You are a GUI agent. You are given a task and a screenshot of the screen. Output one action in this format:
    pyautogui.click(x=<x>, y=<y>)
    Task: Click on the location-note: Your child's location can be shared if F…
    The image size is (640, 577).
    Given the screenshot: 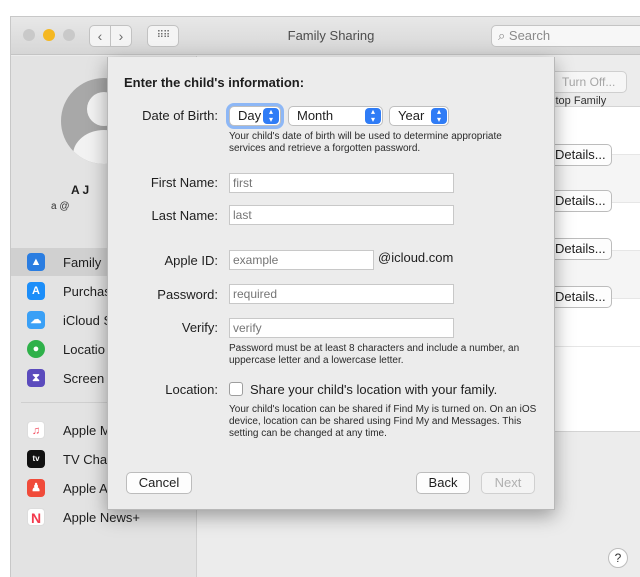 What is the action you would take?
    pyautogui.click(x=383, y=421)
    